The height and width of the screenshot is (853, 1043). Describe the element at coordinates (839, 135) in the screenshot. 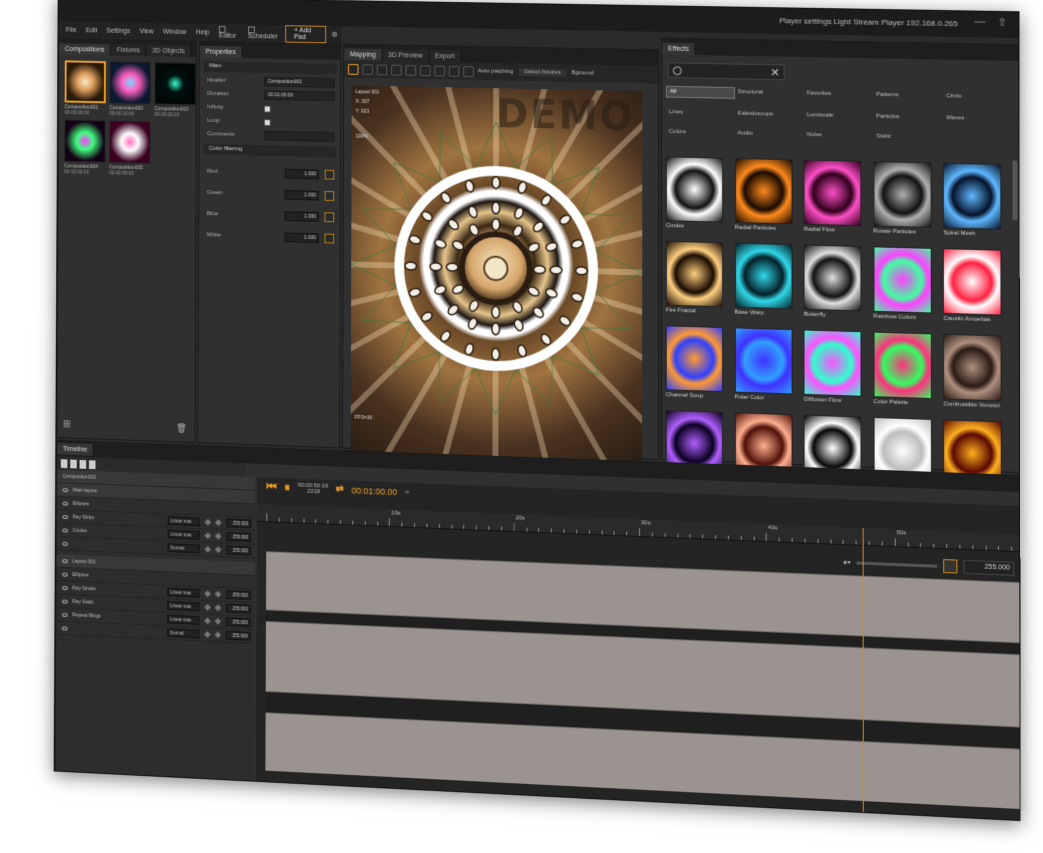

I see `category-noise: Noise` at that location.